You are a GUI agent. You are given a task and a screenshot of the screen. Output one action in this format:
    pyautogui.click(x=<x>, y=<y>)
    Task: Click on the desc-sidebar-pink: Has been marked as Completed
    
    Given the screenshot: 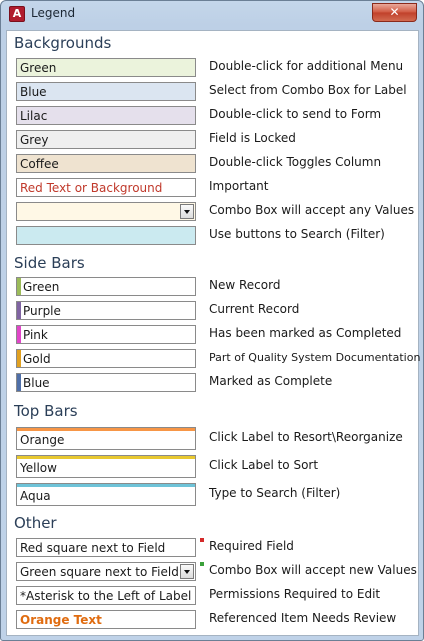 What is the action you would take?
    pyautogui.click(x=305, y=333)
    